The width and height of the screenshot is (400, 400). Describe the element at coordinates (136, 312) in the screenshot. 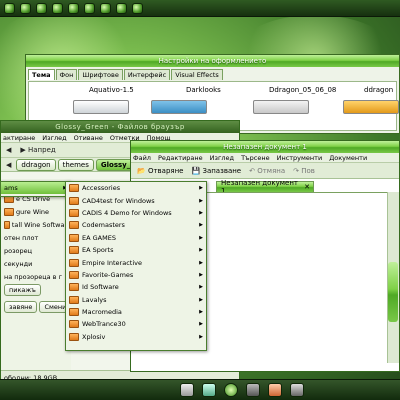

I see `menu-item: Macromedia ▶` at that location.